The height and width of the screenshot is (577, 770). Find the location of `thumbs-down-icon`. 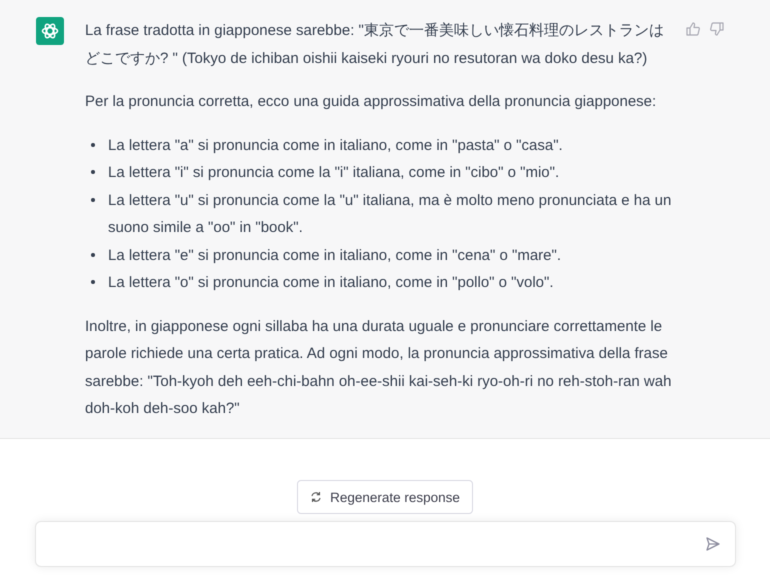

thumbs-down-icon is located at coordinates (717, 29).